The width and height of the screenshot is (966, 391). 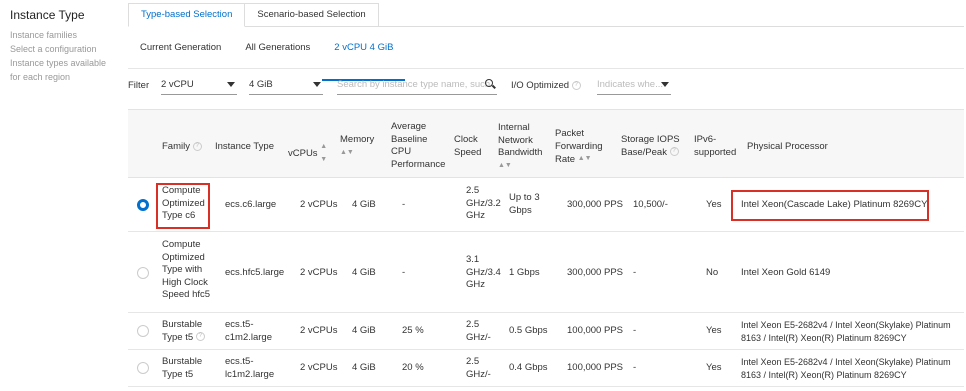 I want to click on cell-baseline: -, so click(x=404, y=272).